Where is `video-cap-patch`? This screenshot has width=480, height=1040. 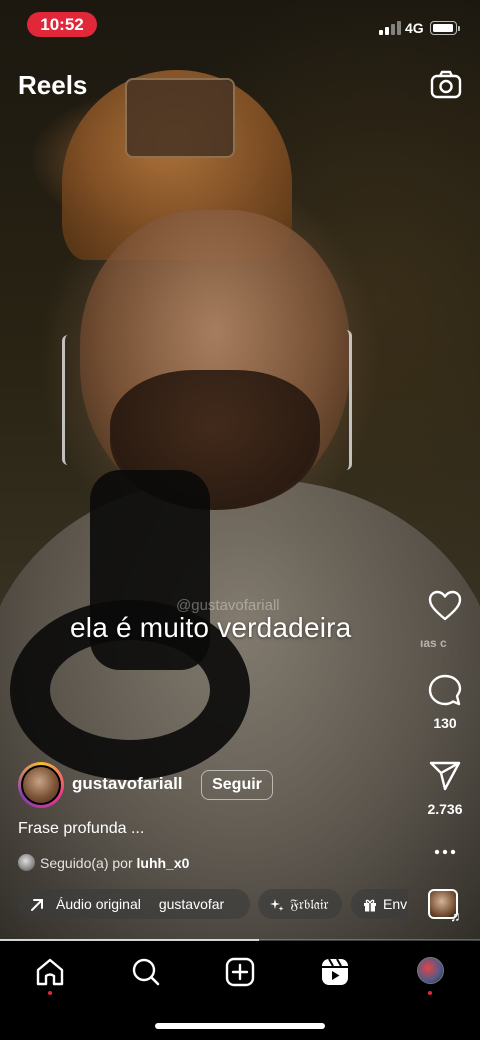 video-cap-patch is located at coordinates (180, 118).